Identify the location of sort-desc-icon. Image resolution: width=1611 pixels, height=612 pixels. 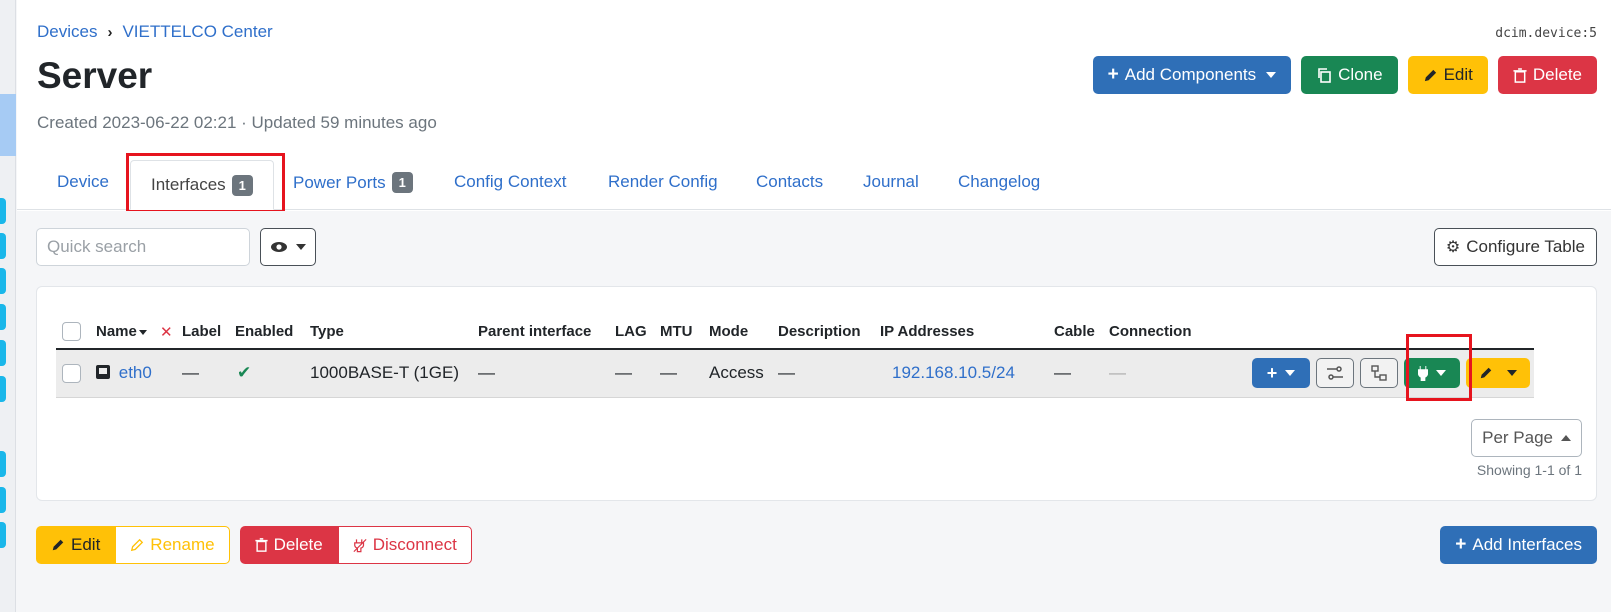
(142, 332).